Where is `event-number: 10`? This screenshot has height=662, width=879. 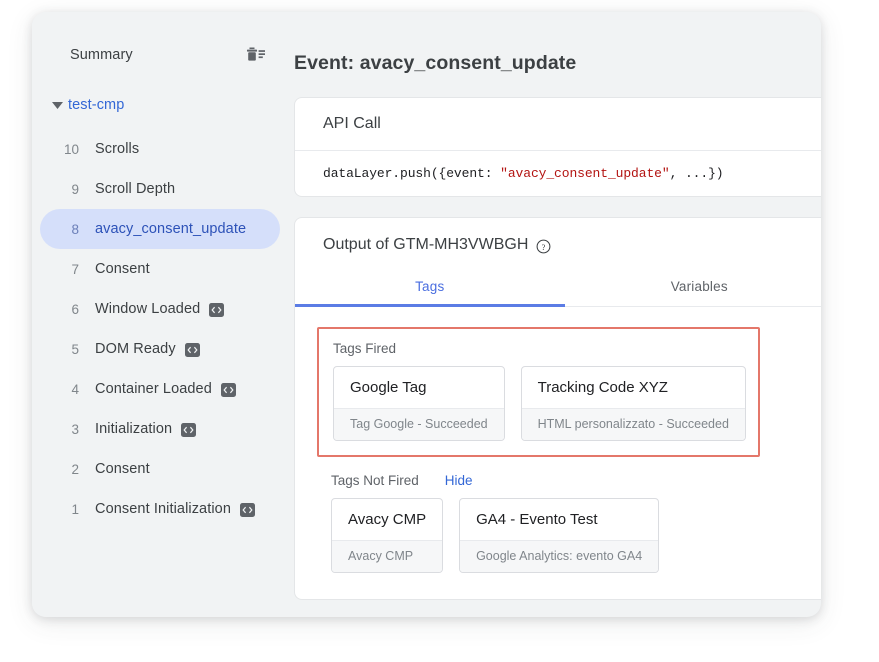
event-number: 10 is located at coordinates (71, 149).